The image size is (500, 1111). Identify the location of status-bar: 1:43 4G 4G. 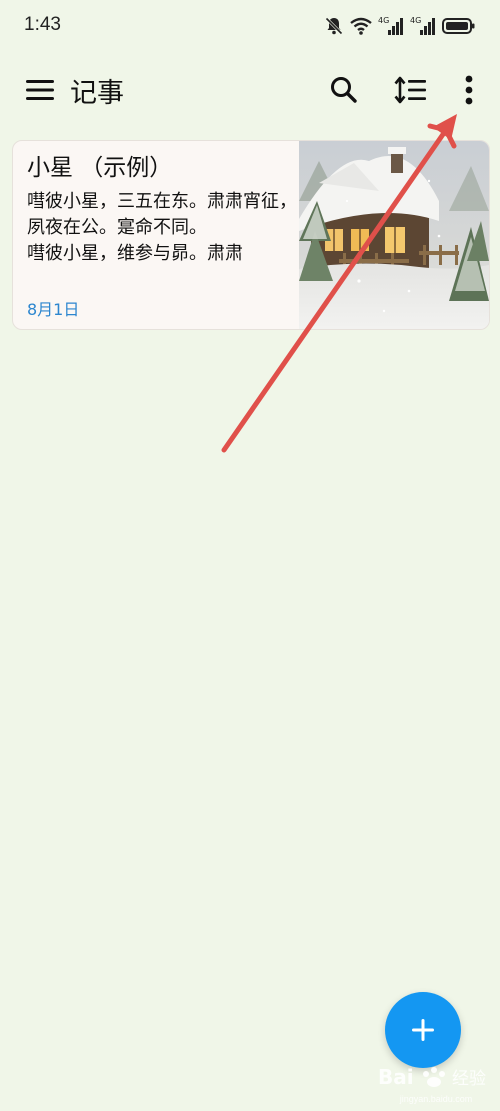
(250, 26).